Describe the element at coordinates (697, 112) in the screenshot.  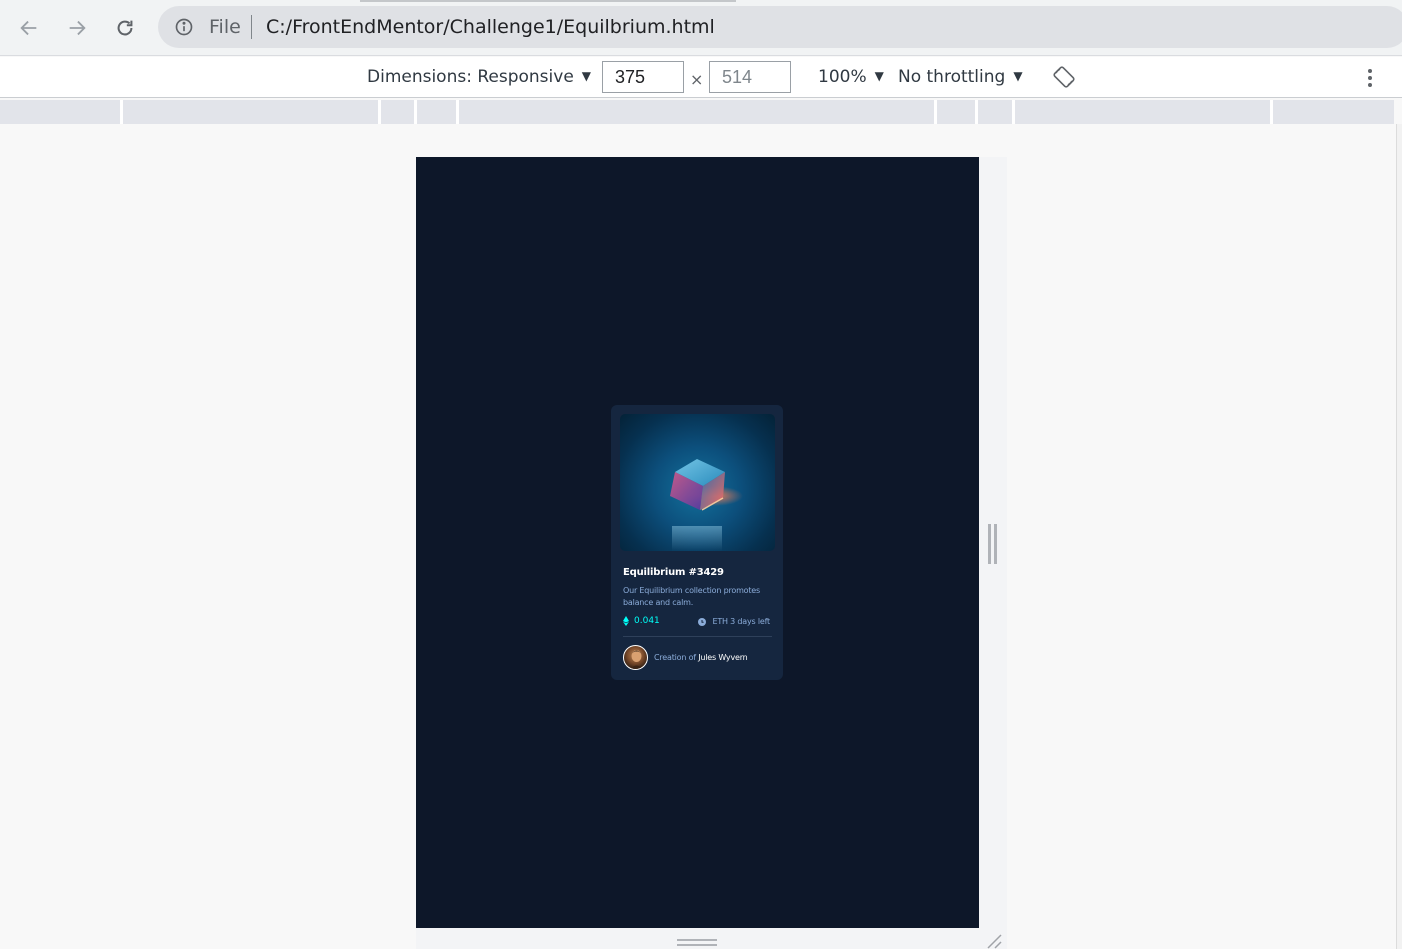
I see `media-query-bar` at that location.